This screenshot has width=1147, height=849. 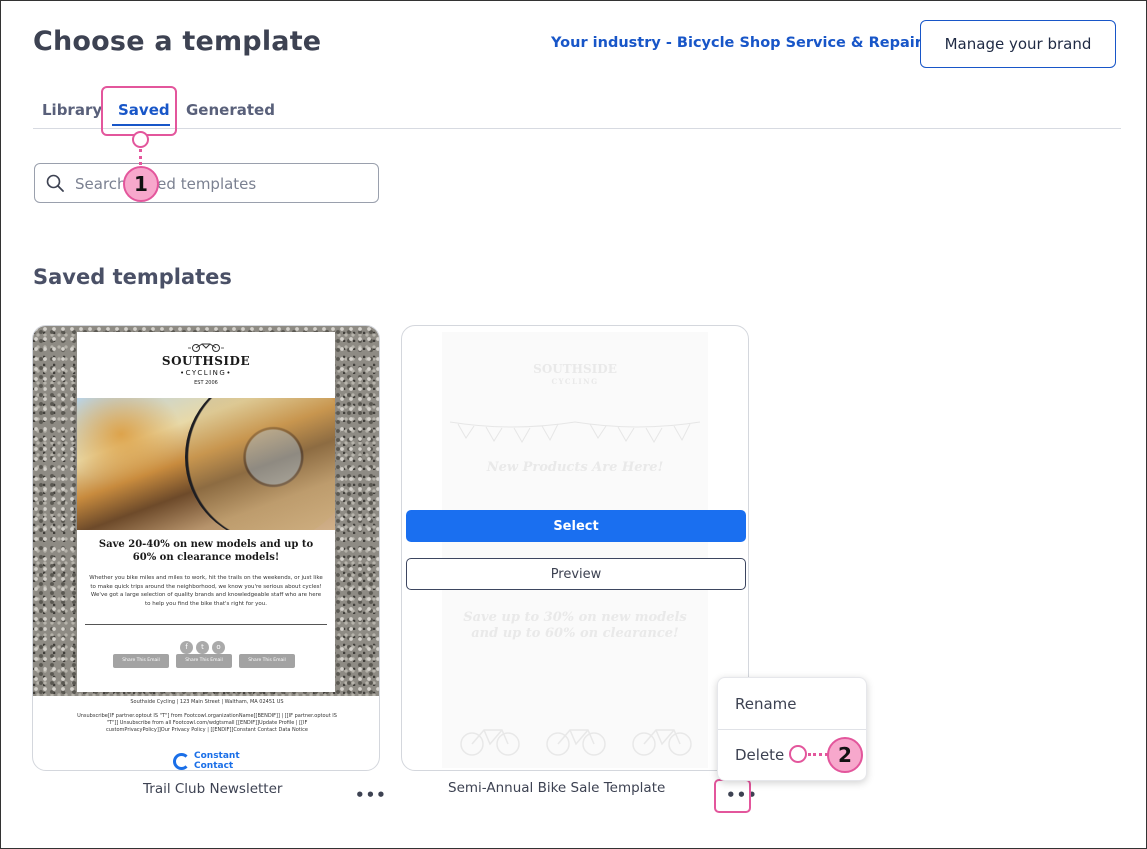 What do you see at coordinates (576, 574) in the screenshot?
I see `preview-button: Preview` at bounding box center [576, 574].